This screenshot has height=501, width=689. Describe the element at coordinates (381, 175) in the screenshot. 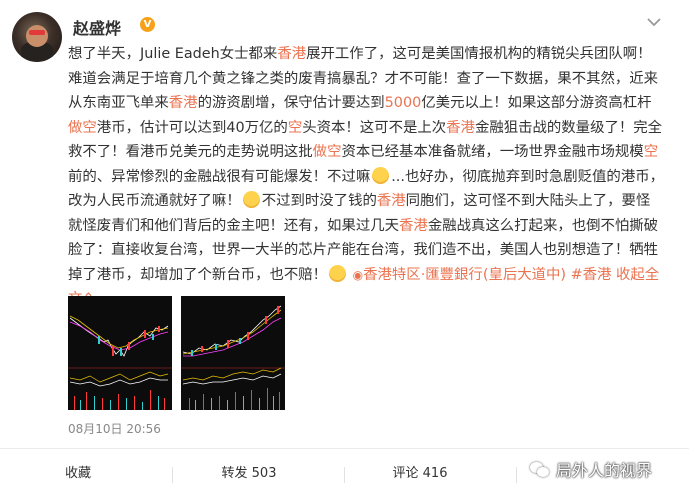

I see `grin-emoji-icon` at that location.